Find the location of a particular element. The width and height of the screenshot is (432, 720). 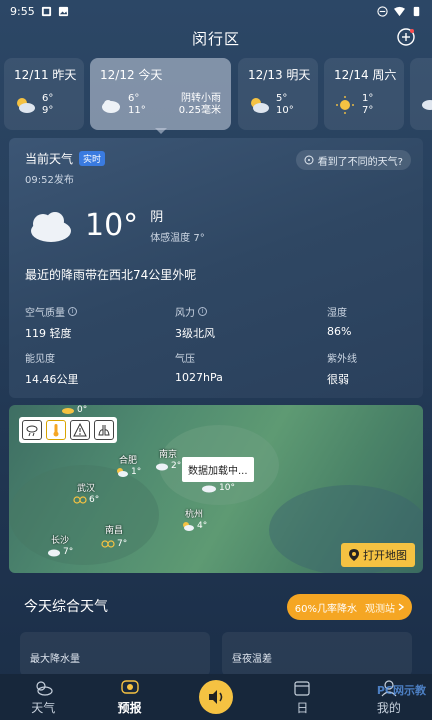

warning-icon is located at coordinates (80, 430).